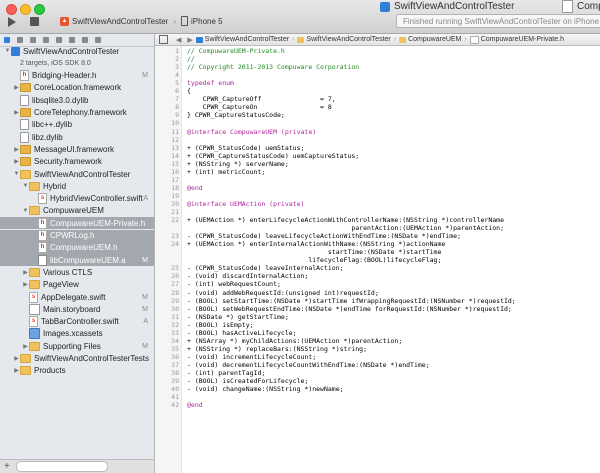 This screenshot has height=473, width=600. I want to click on line-number: 27, so click(175, 284).